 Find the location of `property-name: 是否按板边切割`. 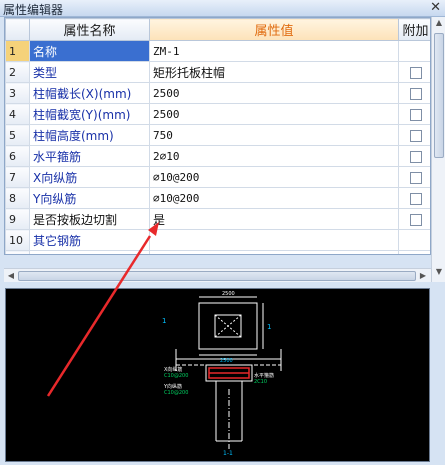

property-name: 是否按板边切割 is located at coordinates (75, 219).